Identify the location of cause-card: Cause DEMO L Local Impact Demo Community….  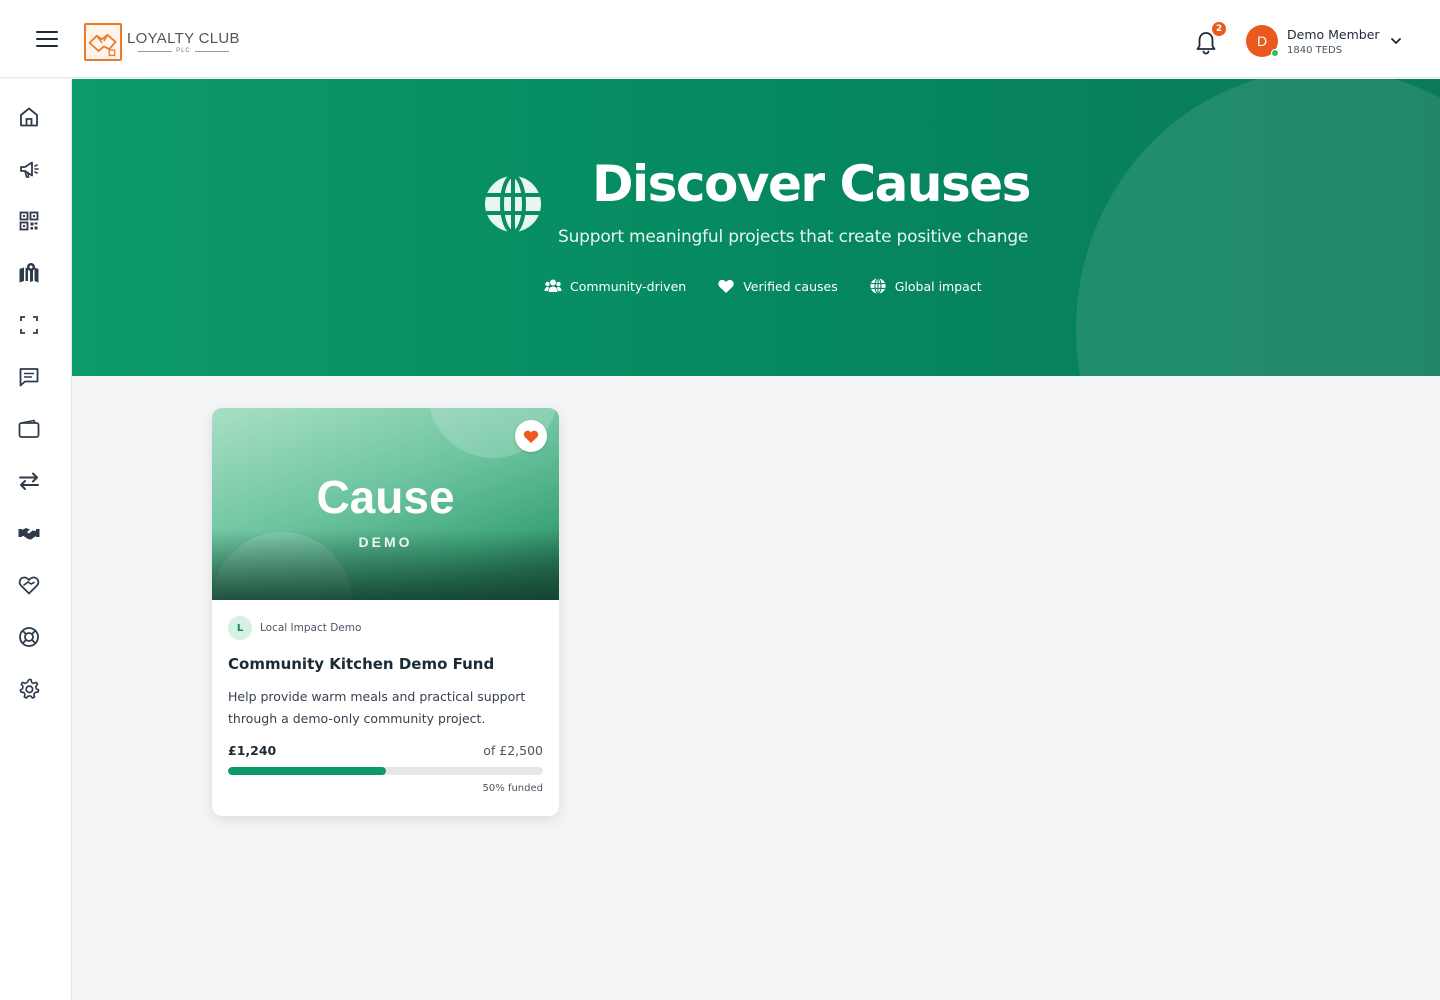
(385, 612).